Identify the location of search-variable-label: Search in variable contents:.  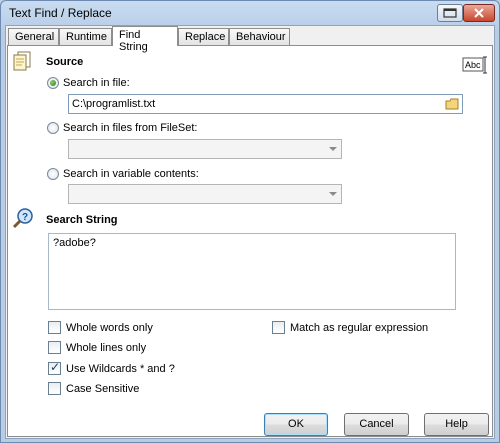
(131, 174).